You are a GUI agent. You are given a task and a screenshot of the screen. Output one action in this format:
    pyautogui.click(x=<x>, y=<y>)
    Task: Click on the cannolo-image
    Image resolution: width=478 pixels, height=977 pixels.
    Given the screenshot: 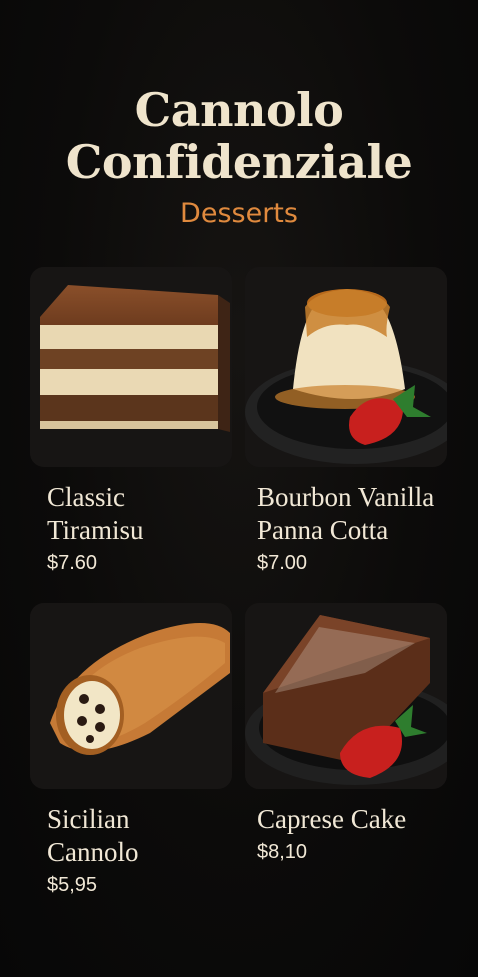 What is the action you would take?
    pyautogui.click(x=131, y=696)
    